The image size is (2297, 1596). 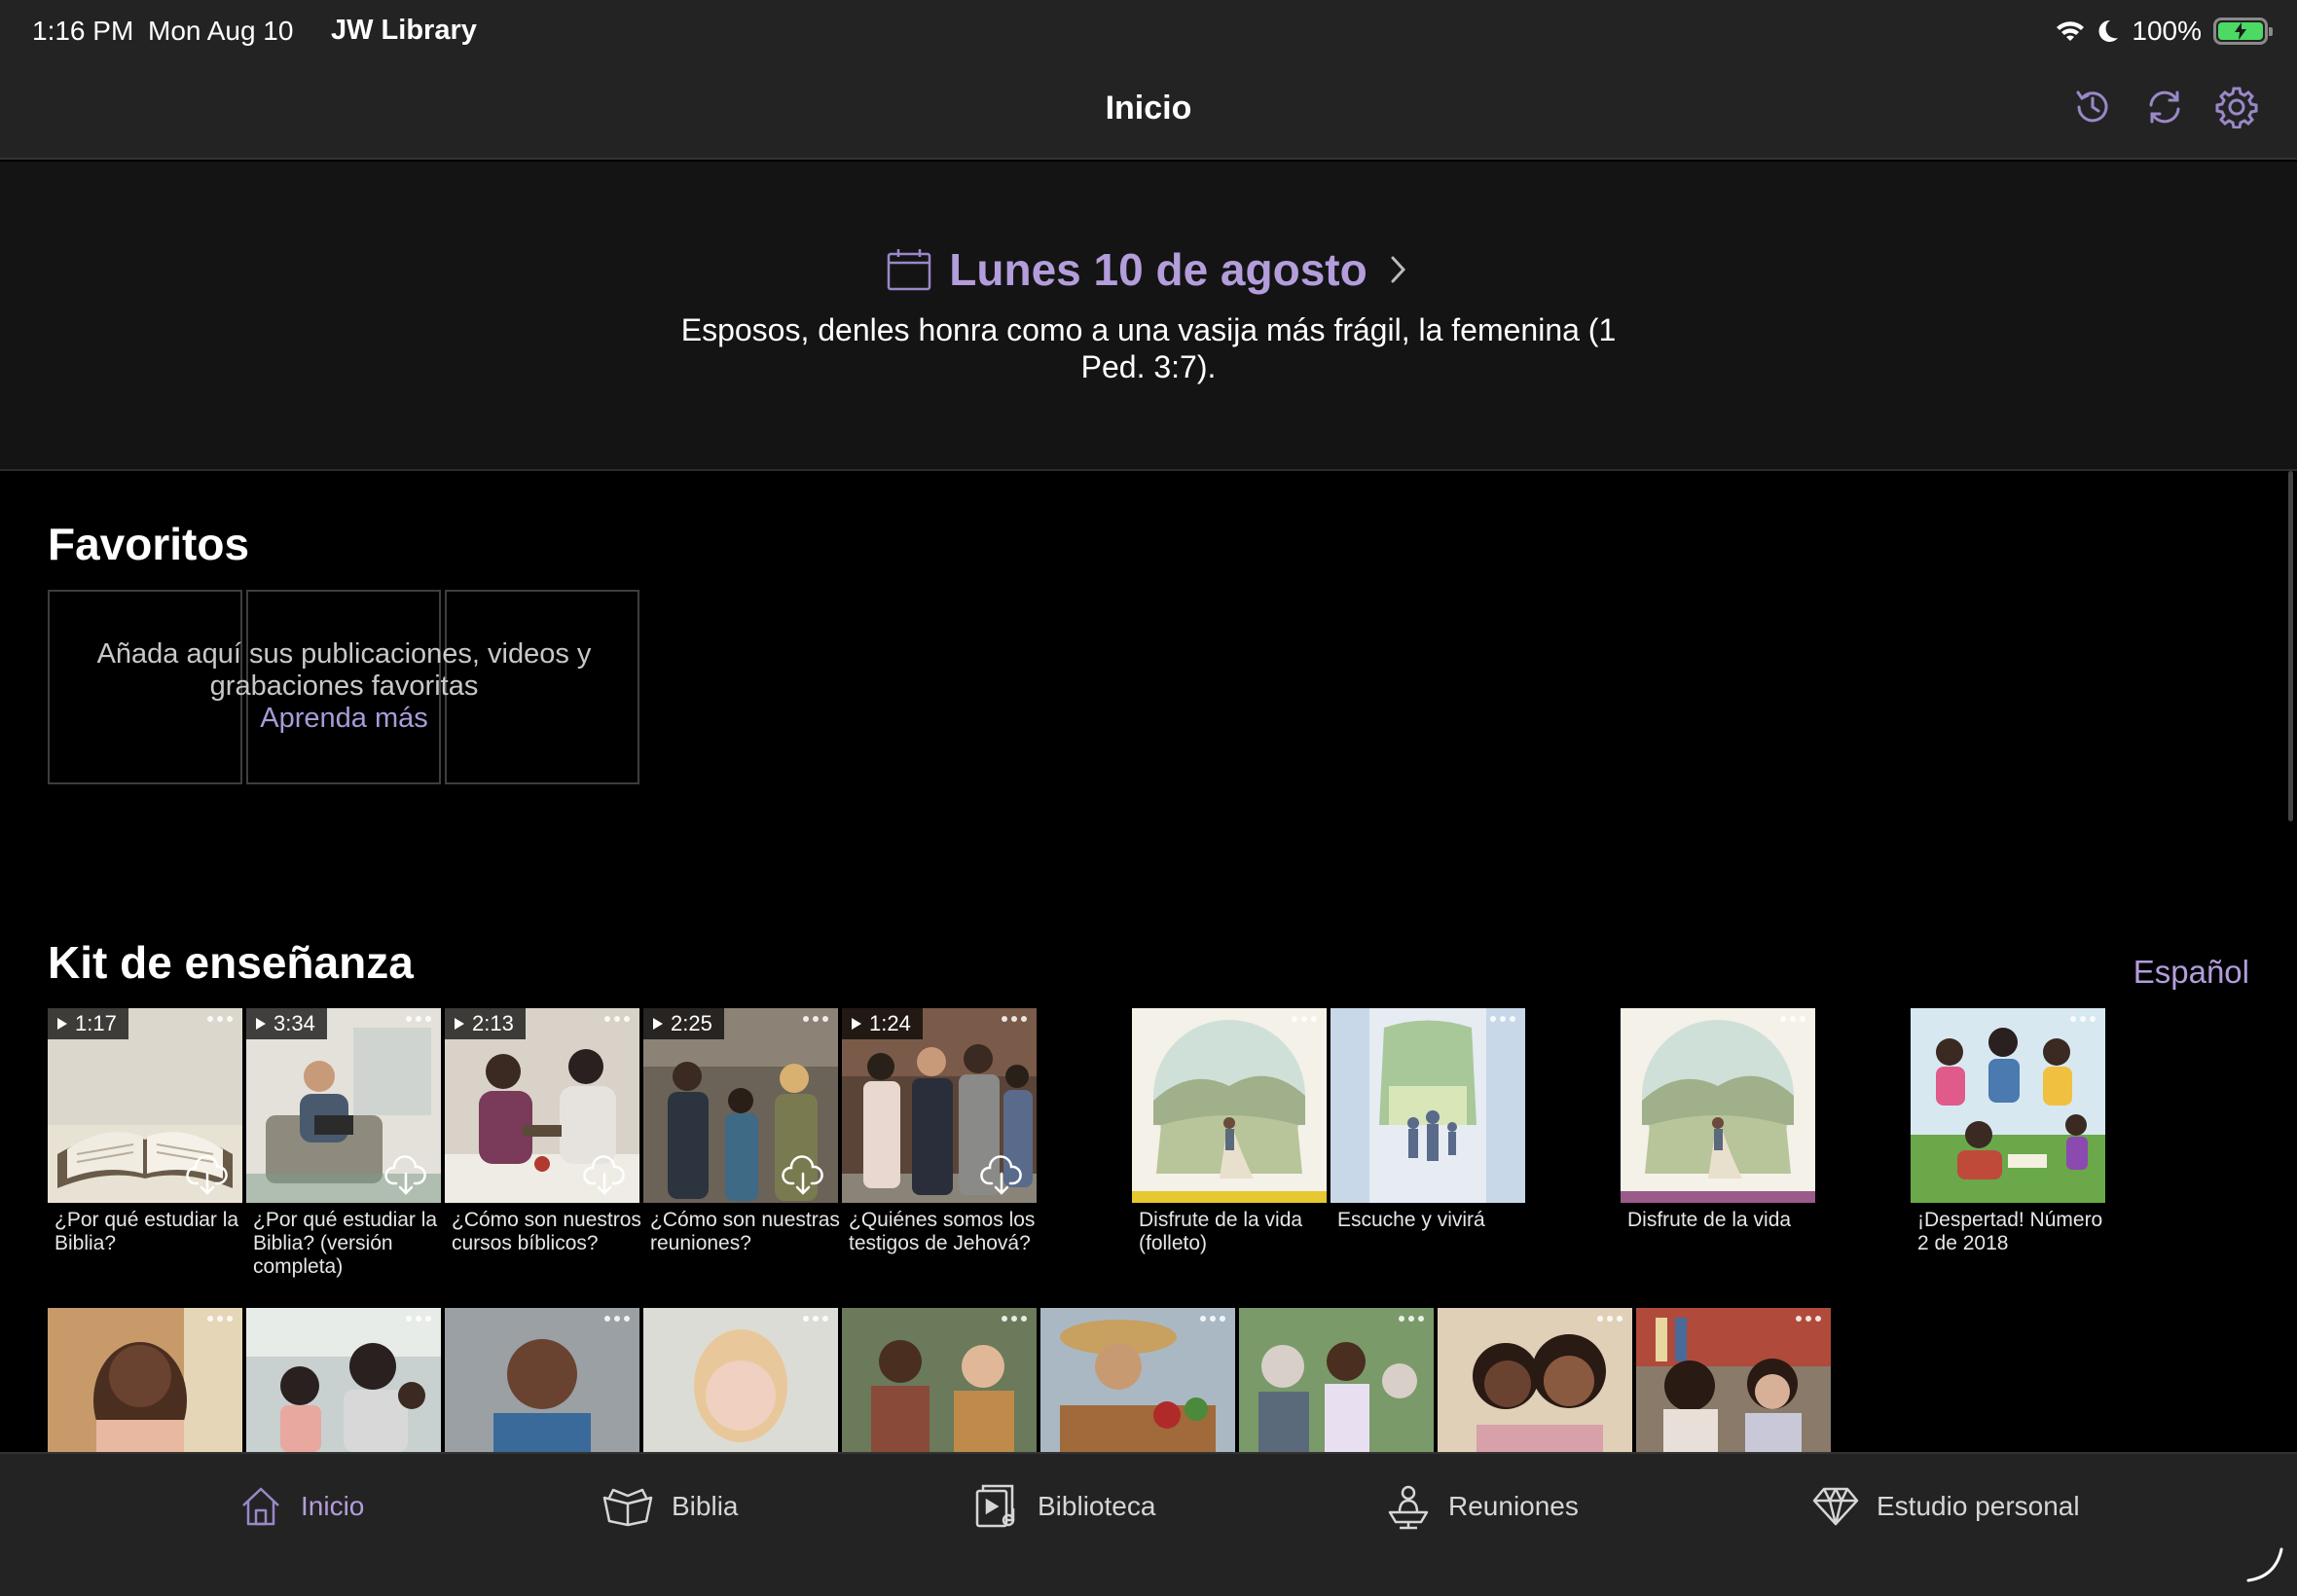 I want to click on teaching-kit-title: Kit de enseñanza, so click(x=231, y=962).